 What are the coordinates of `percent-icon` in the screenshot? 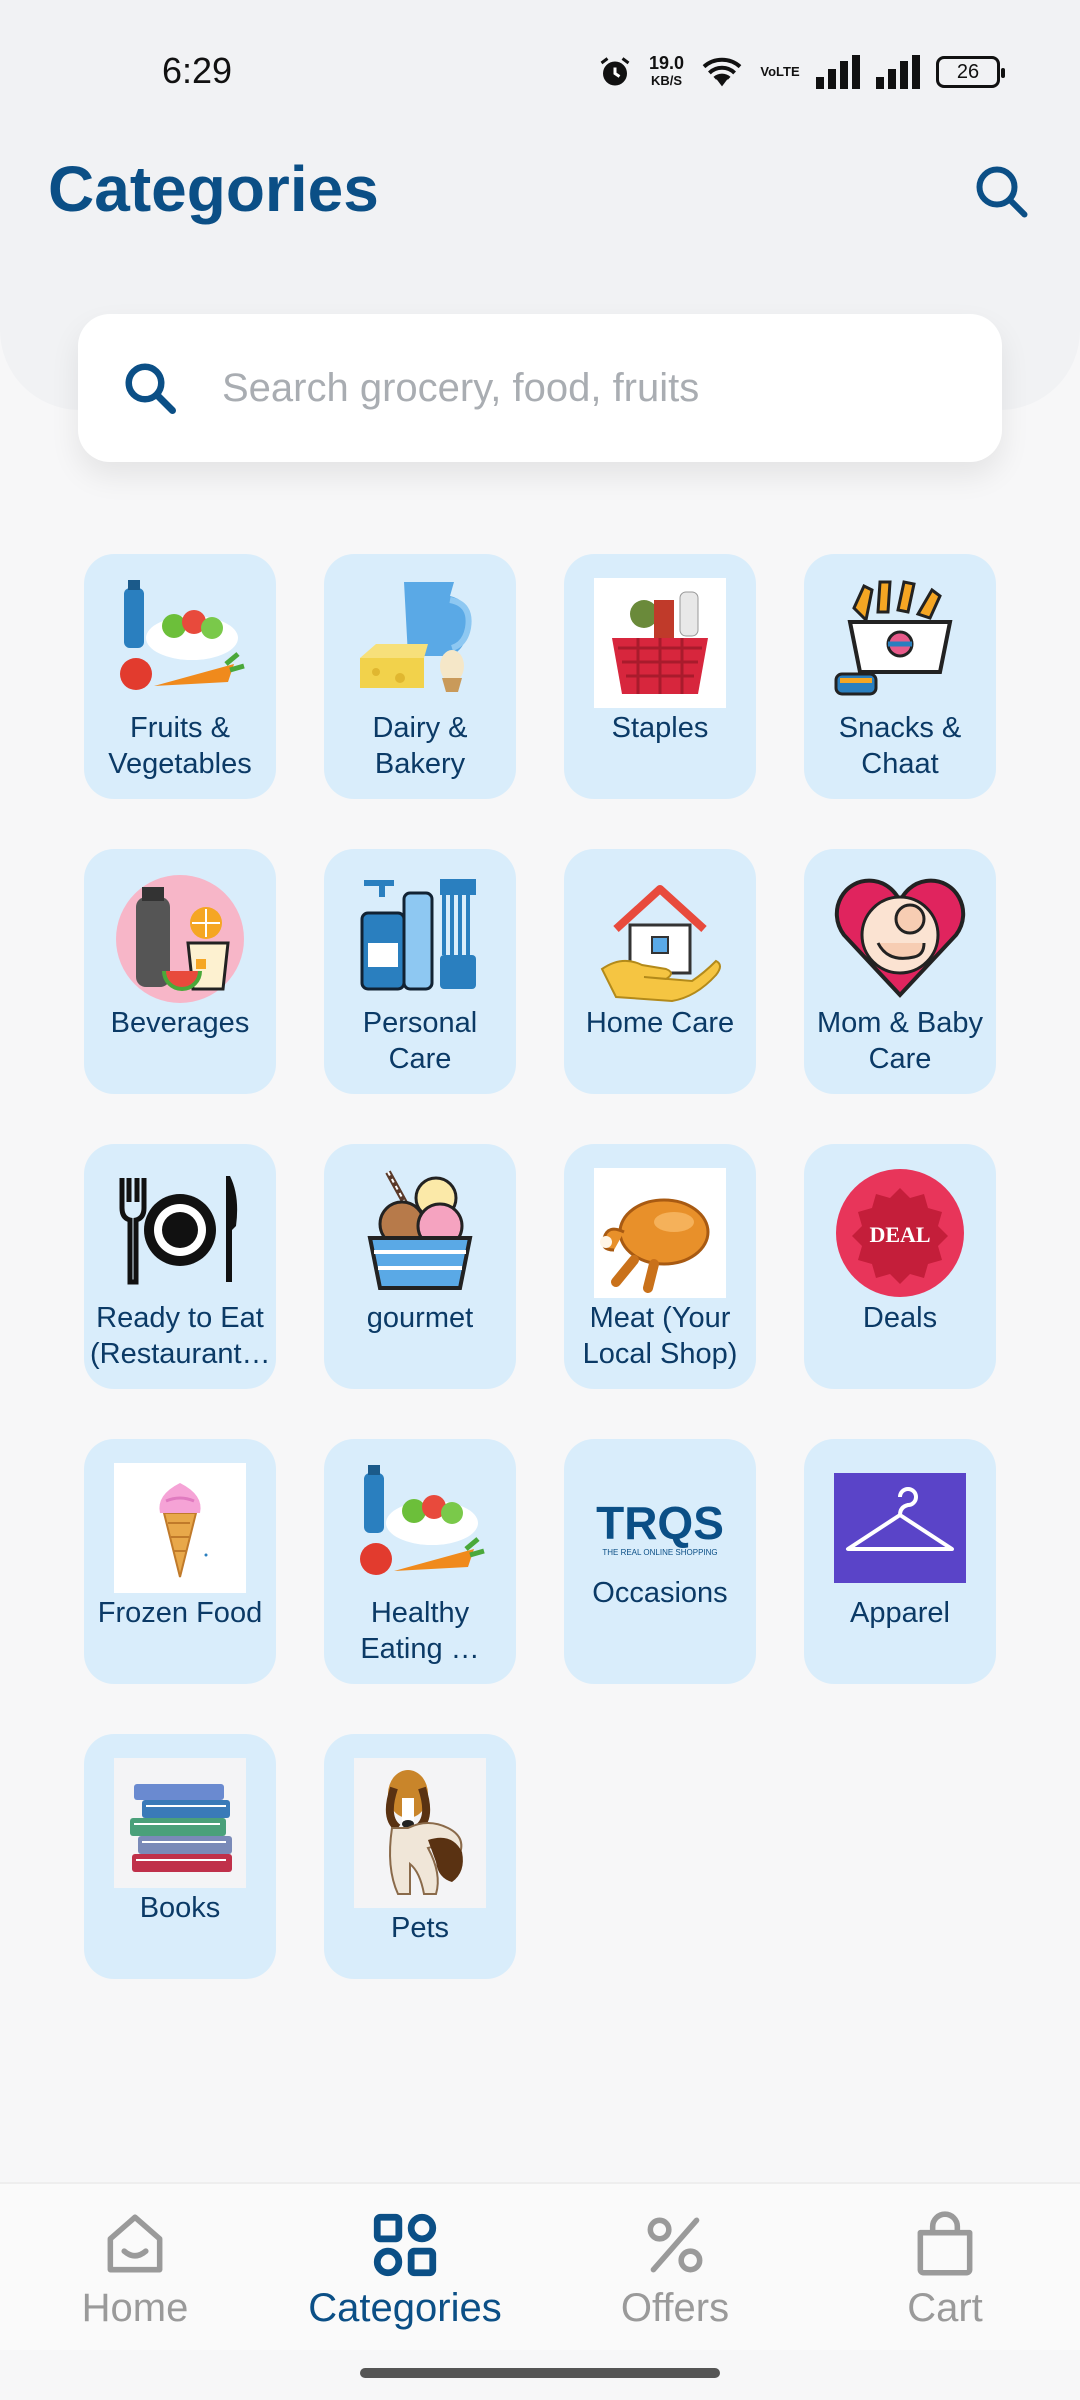 It's located at (675, 2245).